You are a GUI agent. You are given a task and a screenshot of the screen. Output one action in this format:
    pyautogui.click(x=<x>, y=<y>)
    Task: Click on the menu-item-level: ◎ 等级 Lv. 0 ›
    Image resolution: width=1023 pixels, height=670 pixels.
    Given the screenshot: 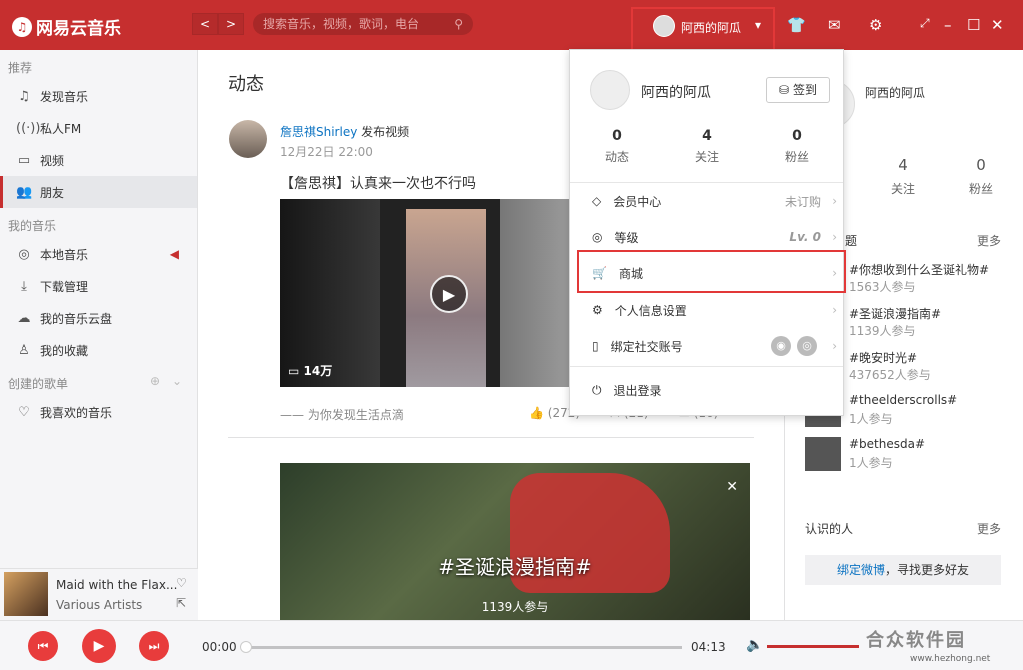 What is the action you would take?
    pyautogui.click(x=706, y=237)
    